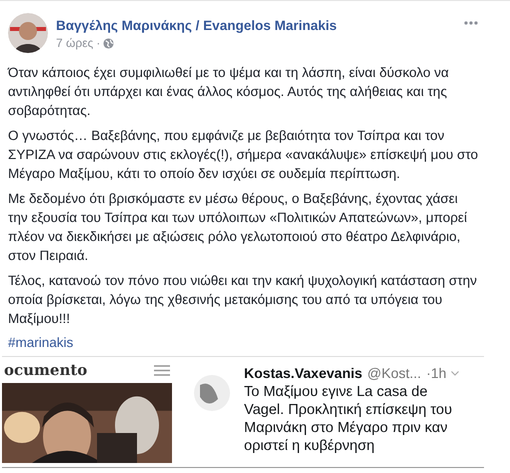  What do you see at coordinates (108, 43) in the screenshot?
I see `globe-icon` at bounding box center [108, 43].